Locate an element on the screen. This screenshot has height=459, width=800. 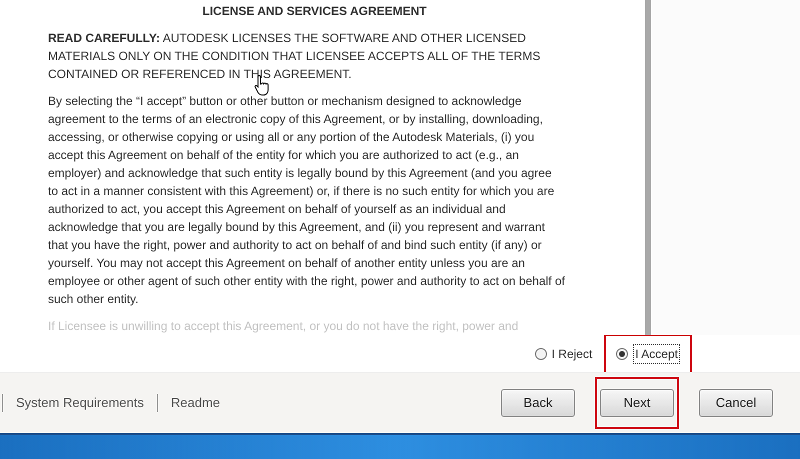
faded-paragraph: If Licensee is unwilling to accept this Agreement, or you do not have the right, power and is located at coordinates (284, 326).